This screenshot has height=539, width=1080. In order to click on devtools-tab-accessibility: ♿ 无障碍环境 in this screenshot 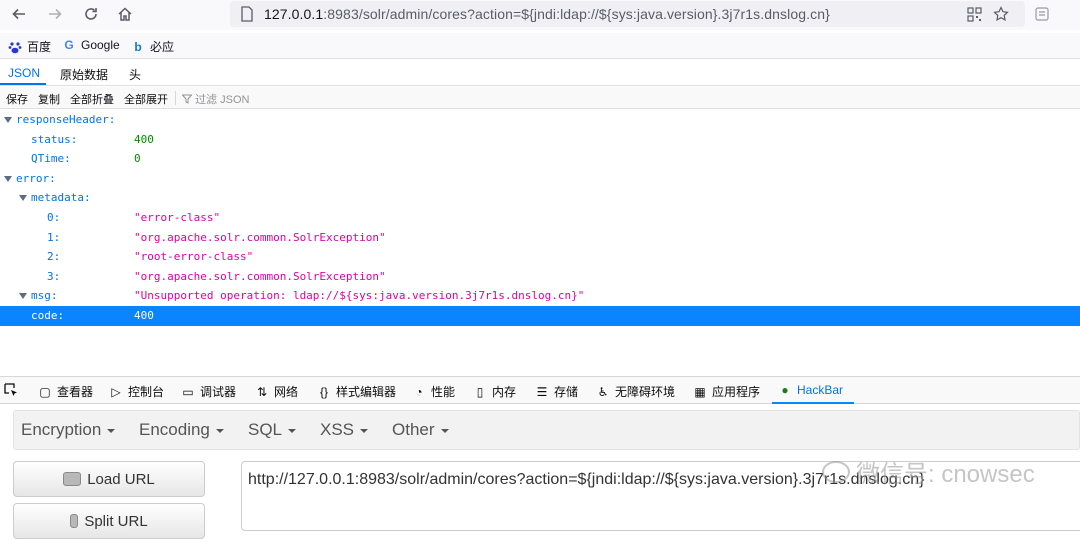, I will do `click(635, 391)`.